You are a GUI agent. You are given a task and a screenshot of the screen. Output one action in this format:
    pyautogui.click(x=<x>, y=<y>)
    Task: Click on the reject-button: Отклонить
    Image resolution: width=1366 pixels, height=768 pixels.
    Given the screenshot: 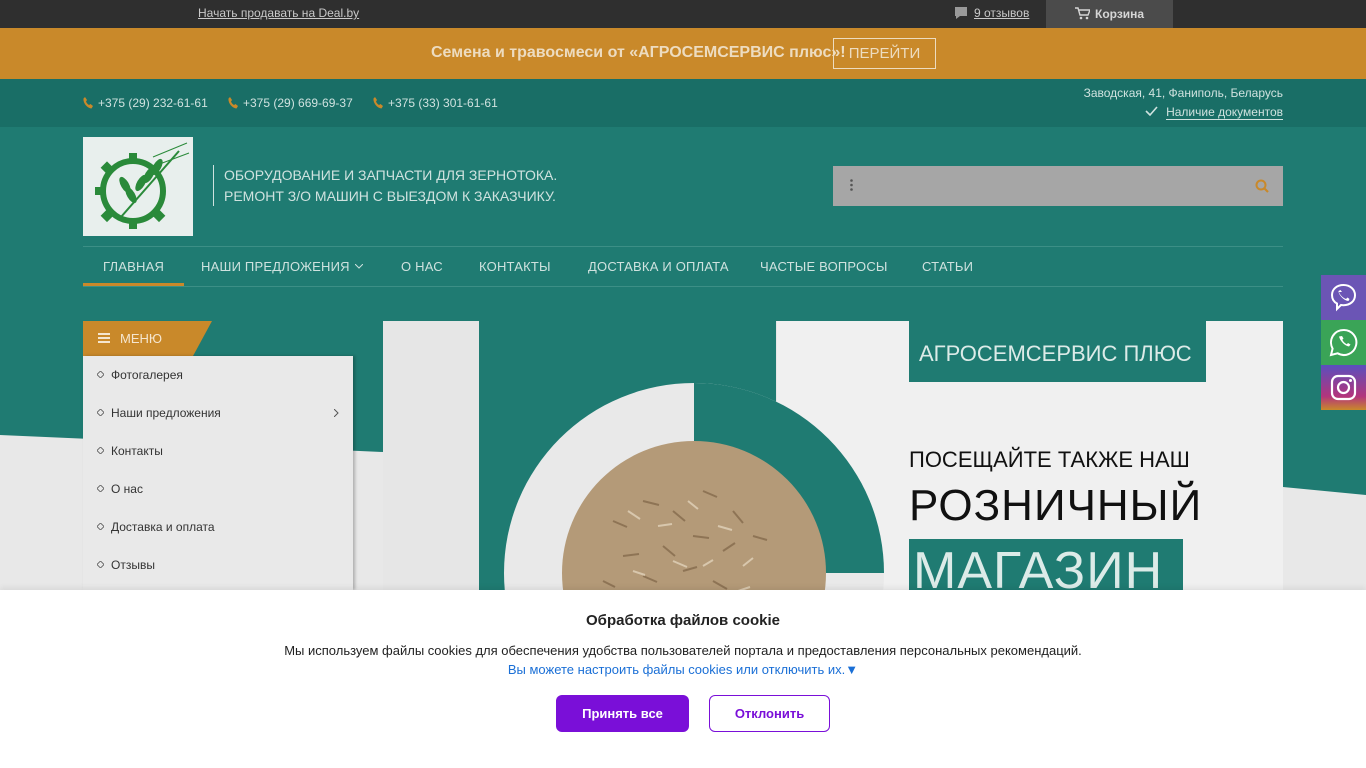 What is the action you would take?
    pyautogui.click(x=769, y=713)
    